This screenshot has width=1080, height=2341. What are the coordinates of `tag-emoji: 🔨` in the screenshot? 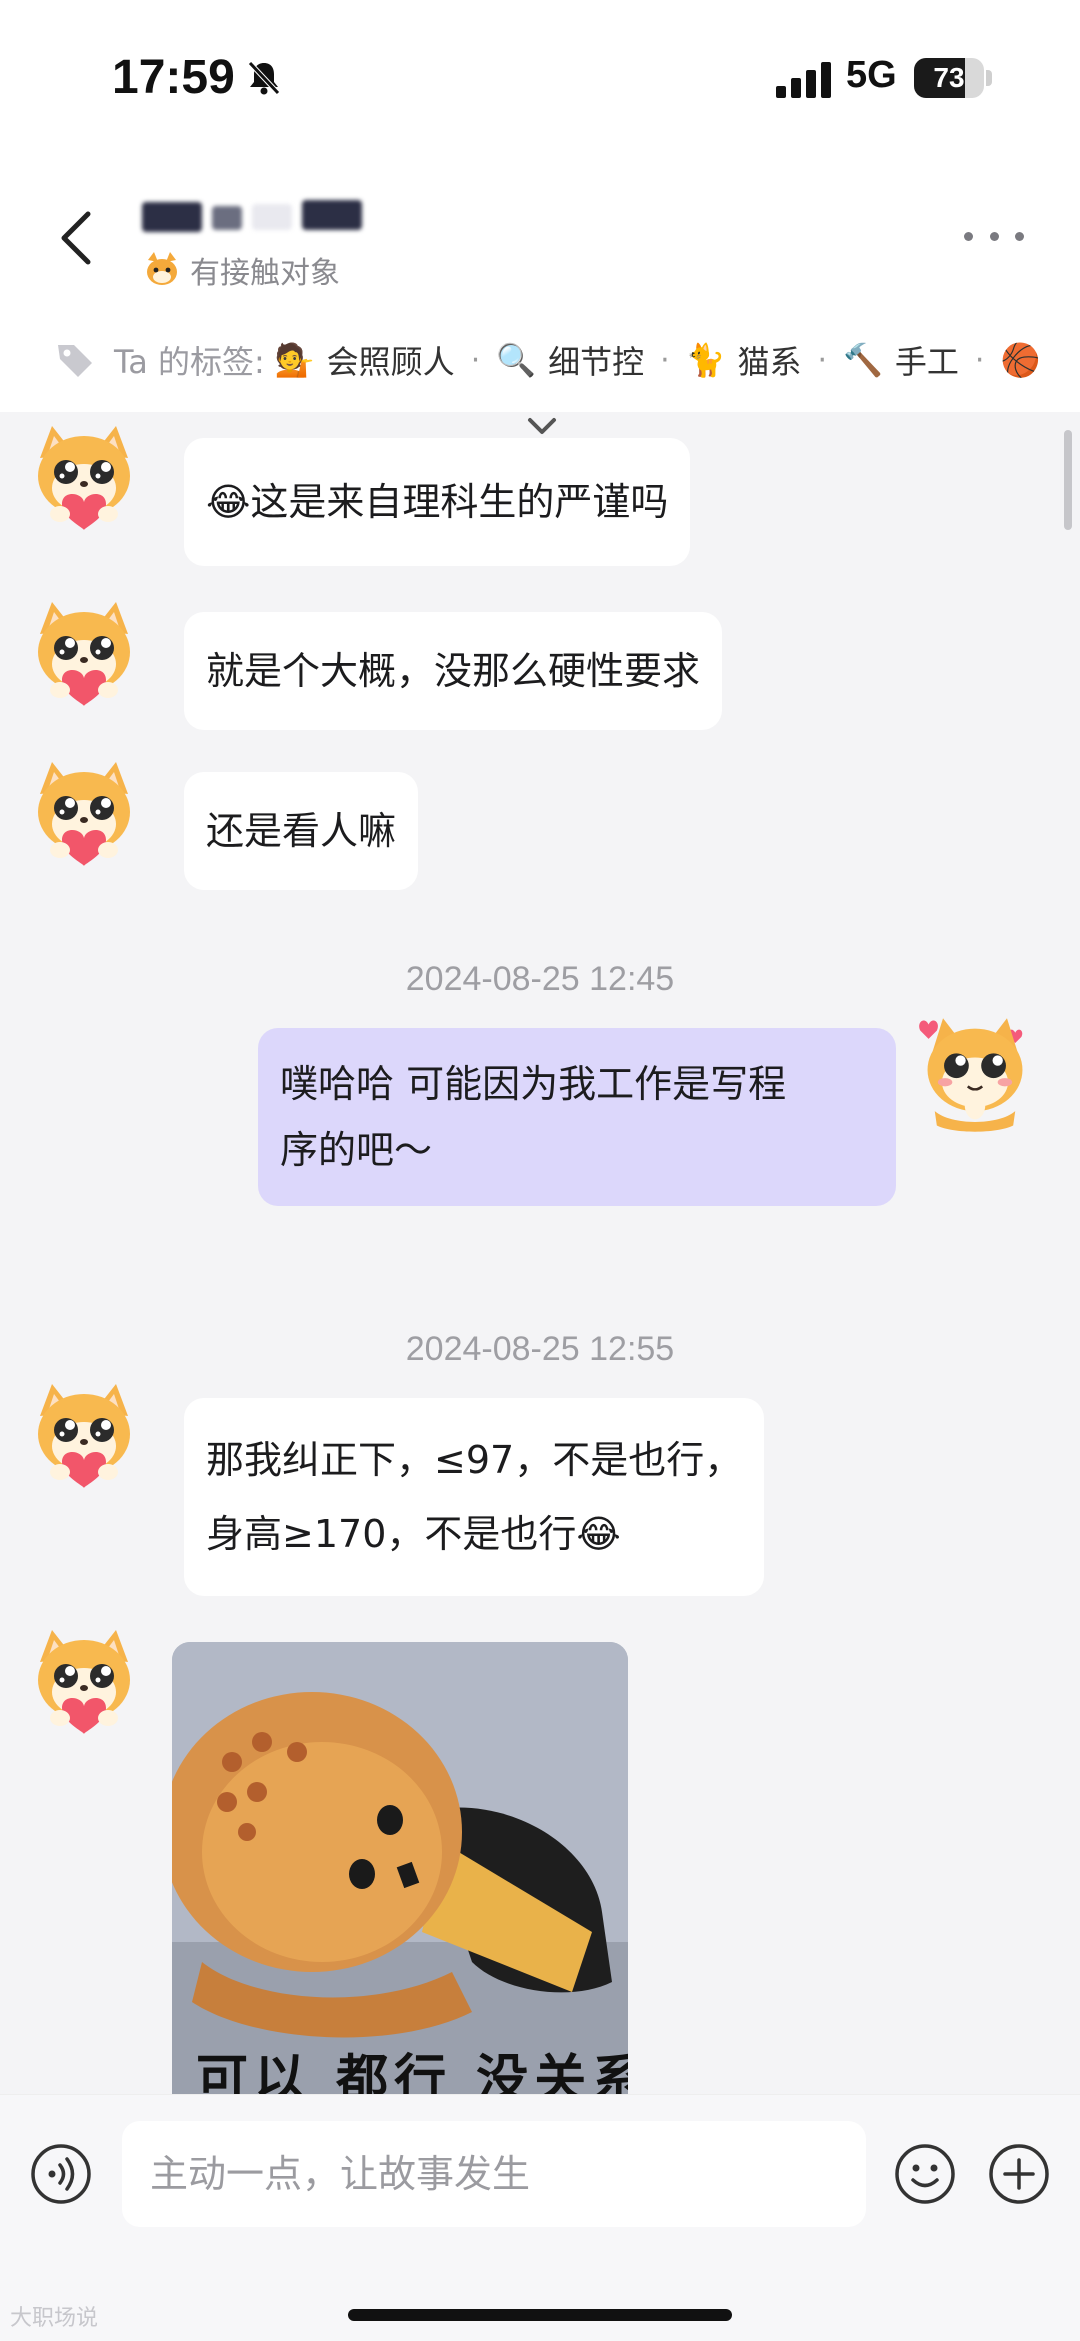 It's located at (863, 360).